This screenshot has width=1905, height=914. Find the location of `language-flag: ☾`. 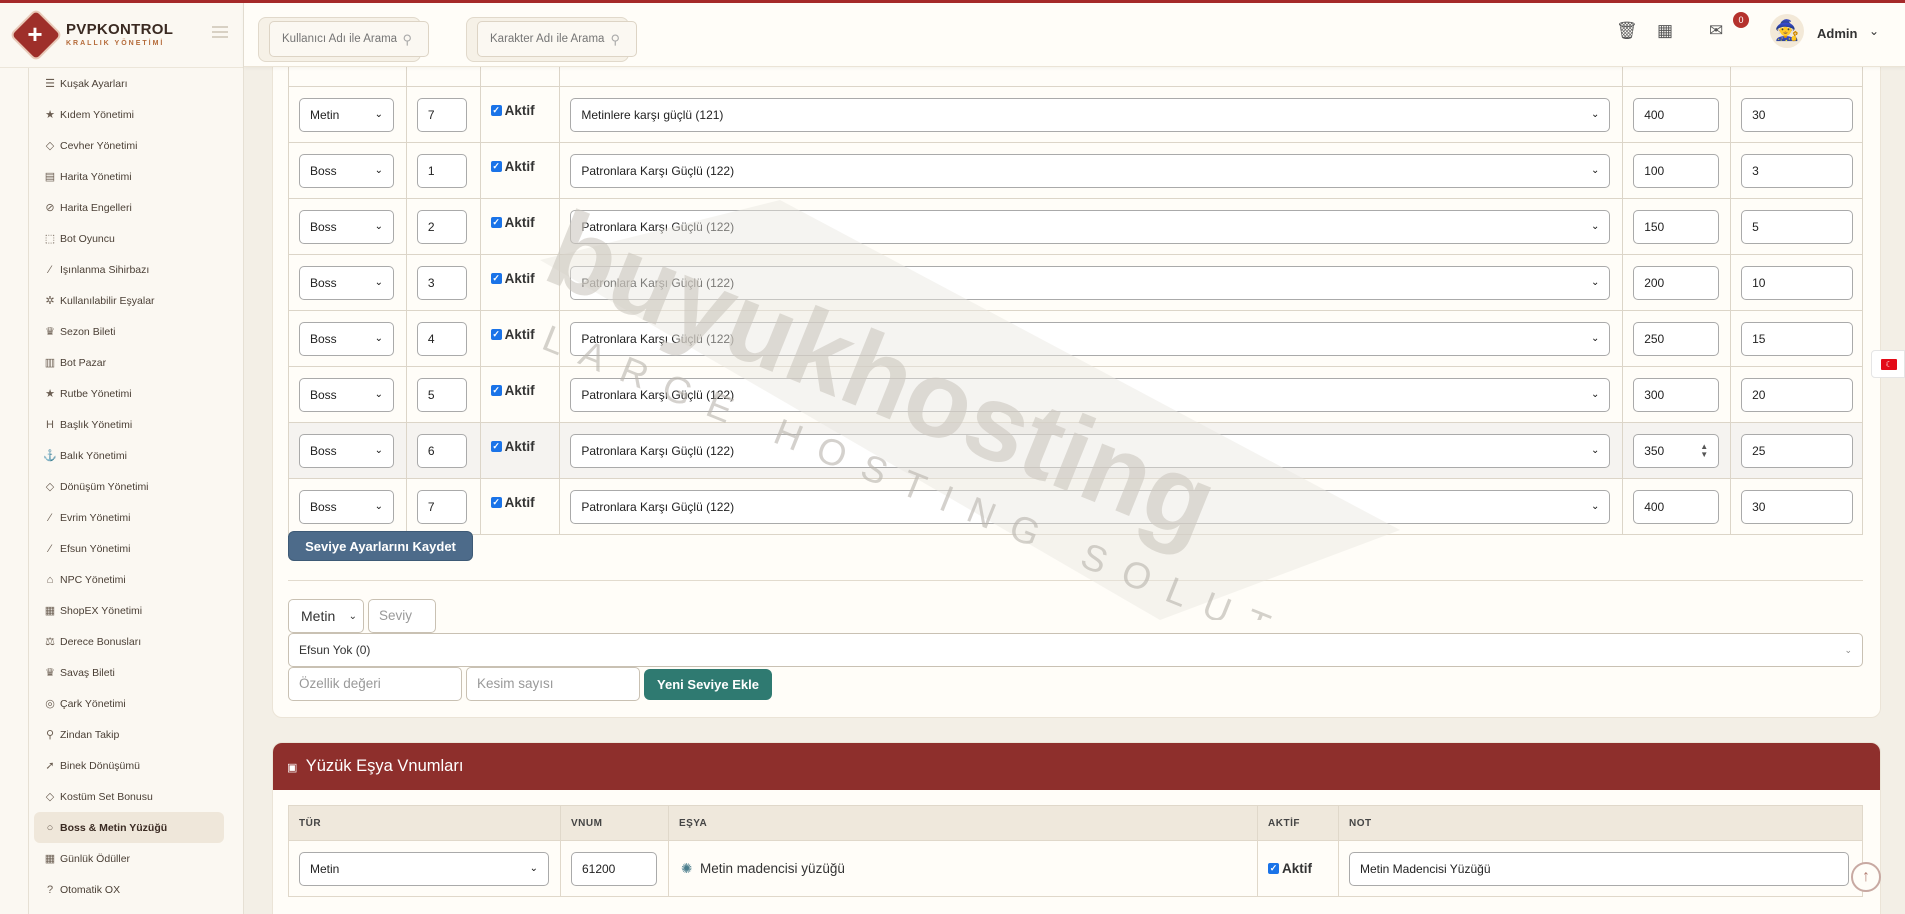

language-flag: ☾ is located at coordinates (1888, 364).